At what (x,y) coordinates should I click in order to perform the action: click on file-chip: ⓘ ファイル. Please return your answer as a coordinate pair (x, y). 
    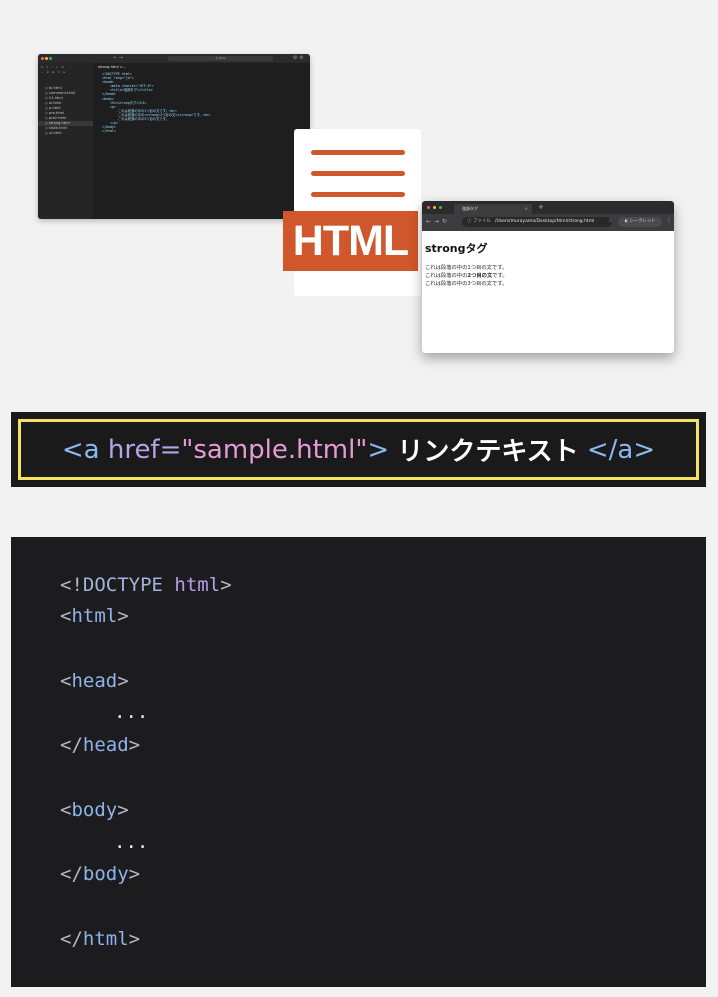
    Looking at the image, I should click on (479, 221).